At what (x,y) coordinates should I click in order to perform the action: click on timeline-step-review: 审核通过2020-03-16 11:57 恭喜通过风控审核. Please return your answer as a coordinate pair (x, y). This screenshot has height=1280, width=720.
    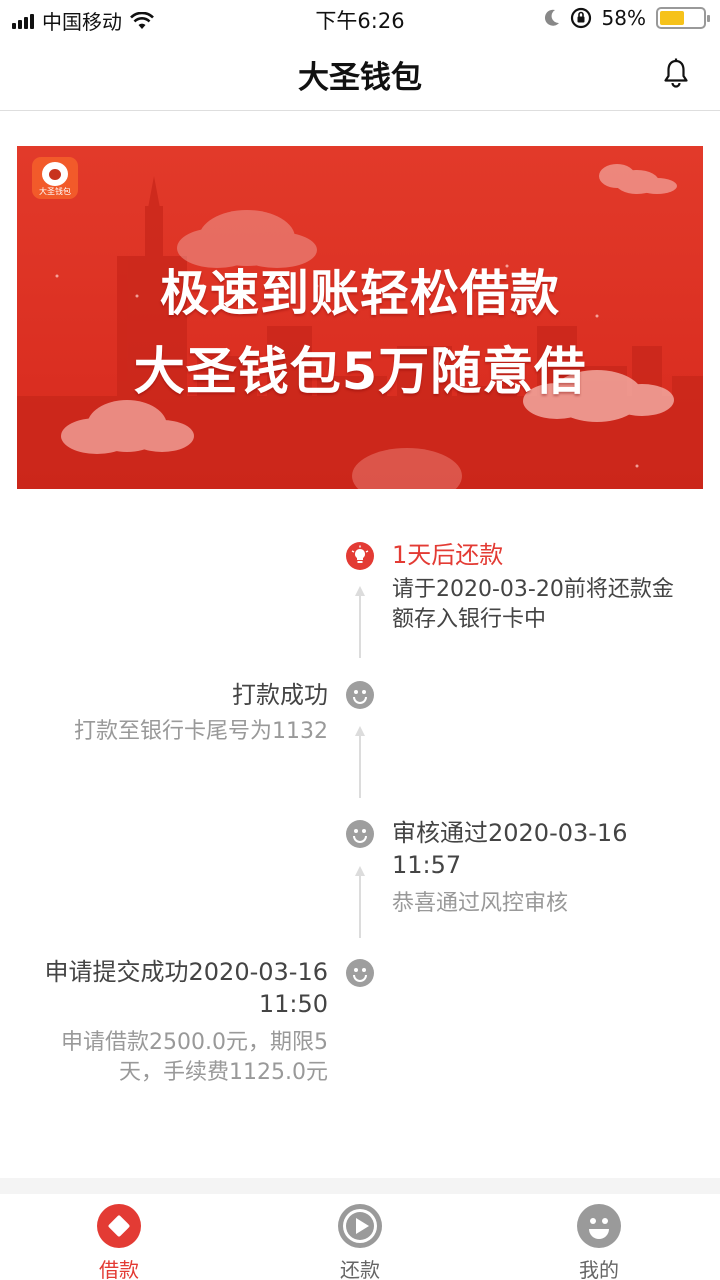
    Looking at the image, I should click on (527, 868).